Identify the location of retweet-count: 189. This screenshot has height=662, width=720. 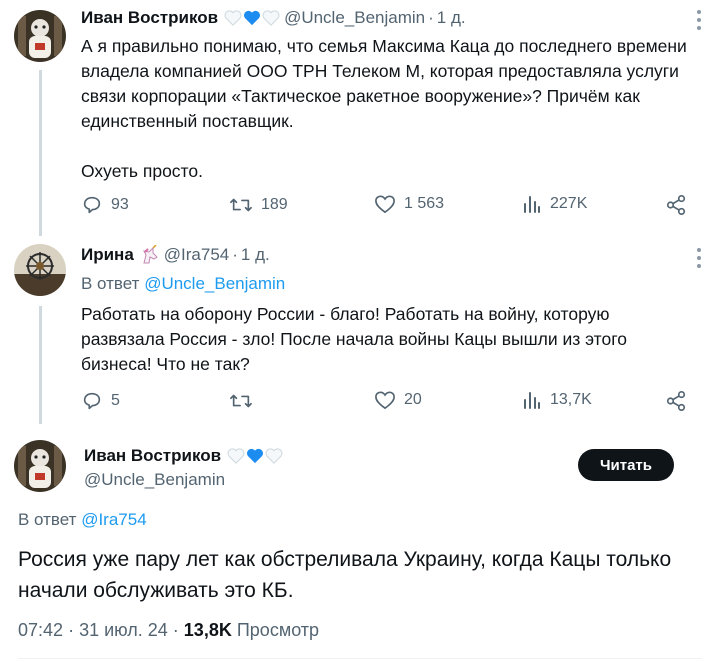
(274, 204).